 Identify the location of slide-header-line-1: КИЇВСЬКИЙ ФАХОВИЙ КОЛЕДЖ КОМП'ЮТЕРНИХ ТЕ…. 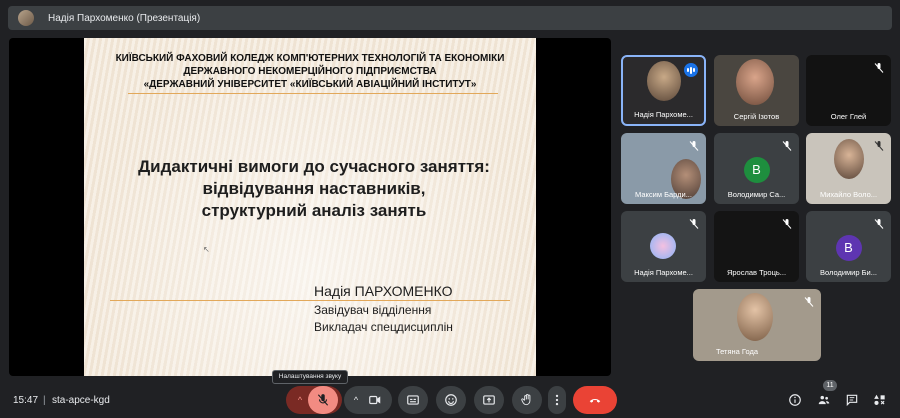
(310, 58).